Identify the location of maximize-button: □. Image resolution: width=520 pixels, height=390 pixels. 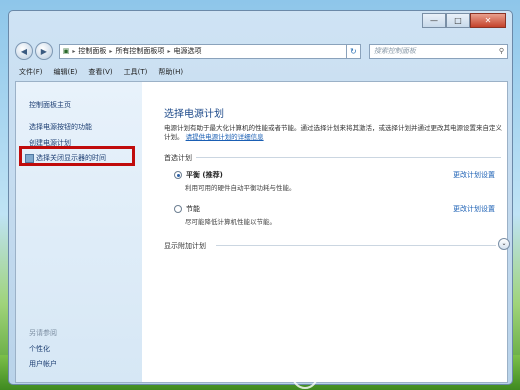
(458, 20).